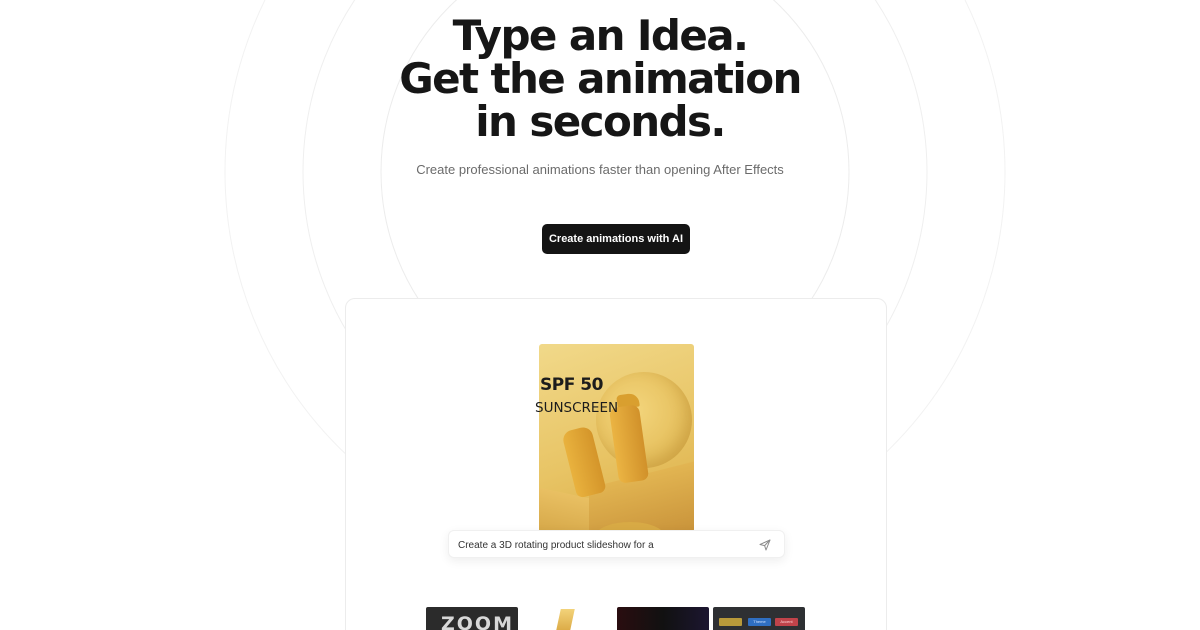 This screenshot has width=1200, height=630. Describe the element at coordinates (477, 621) in the screenshot. I see `thumbnail-zoom-text: ZOOM` at that location.